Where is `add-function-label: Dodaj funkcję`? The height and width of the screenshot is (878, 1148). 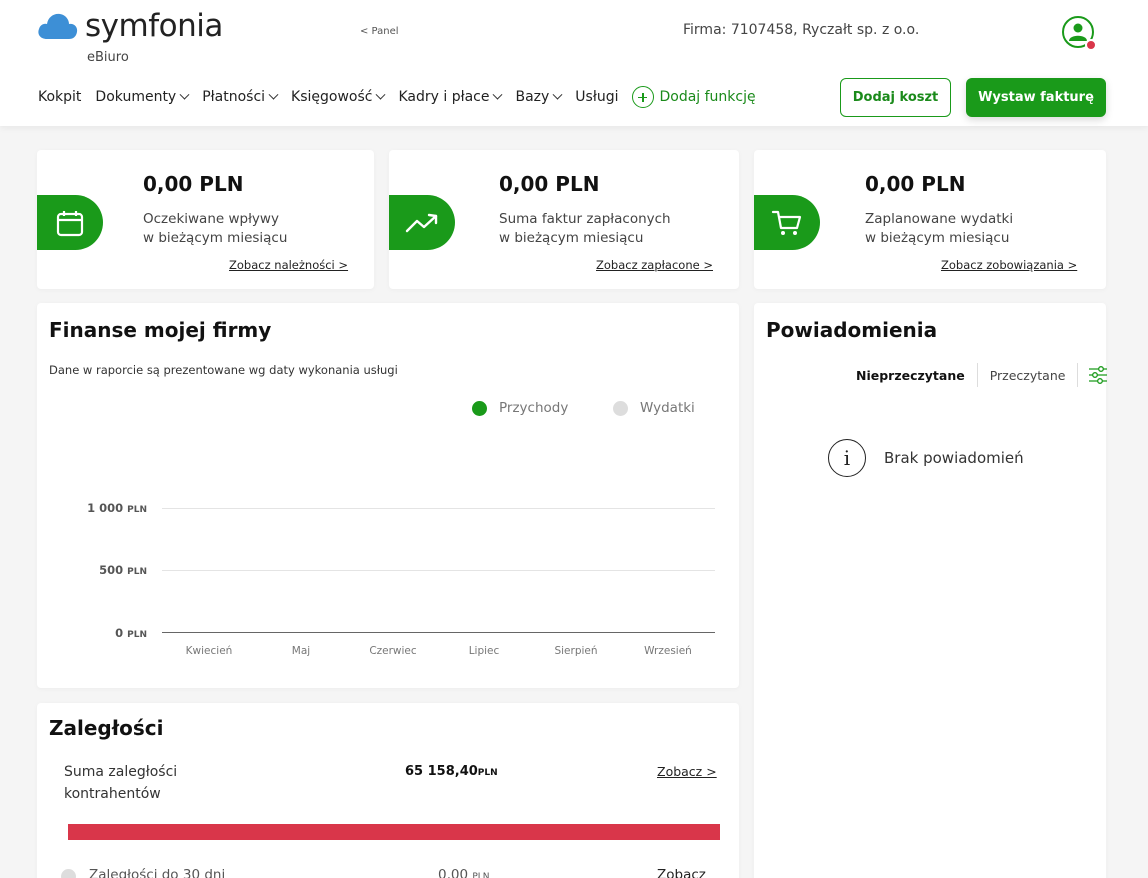 add-function-label: Dodaj funkcję is located at coordinates (707, 97).